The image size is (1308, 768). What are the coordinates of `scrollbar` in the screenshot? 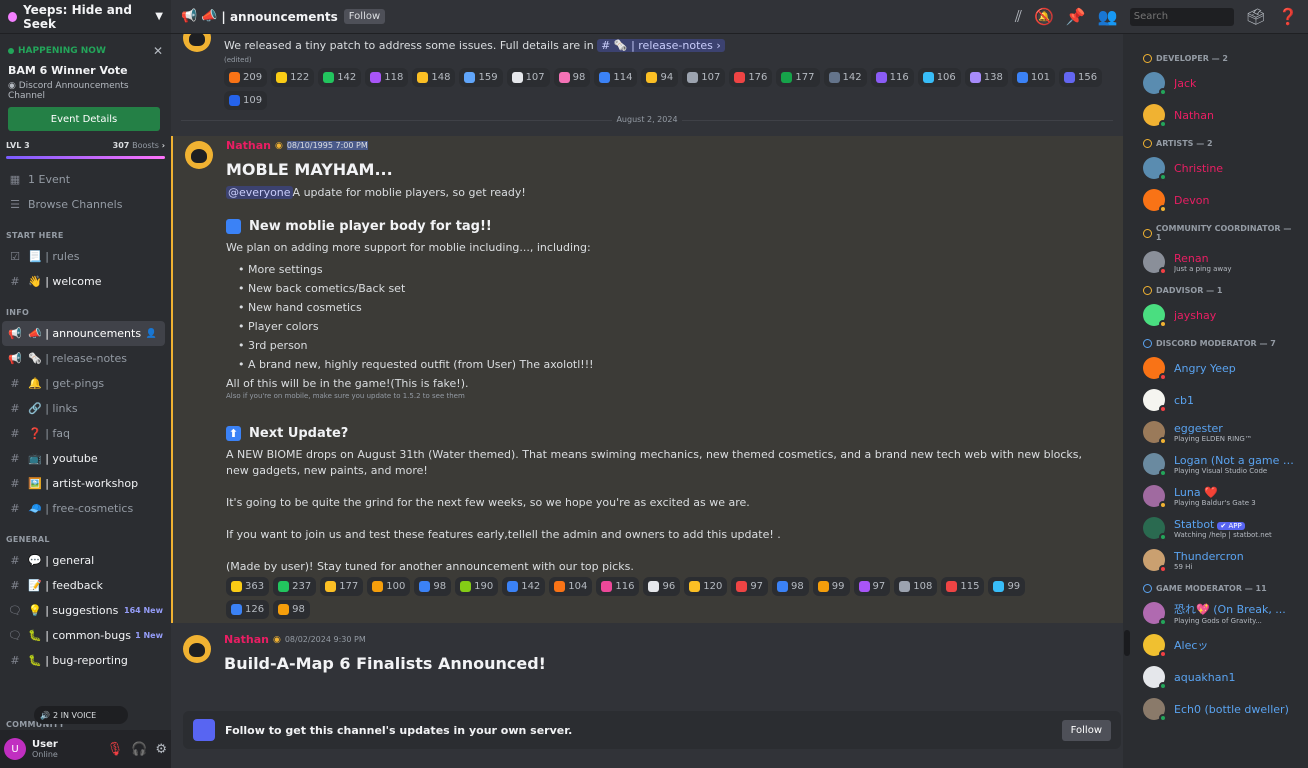 It's located at (1127, 401).